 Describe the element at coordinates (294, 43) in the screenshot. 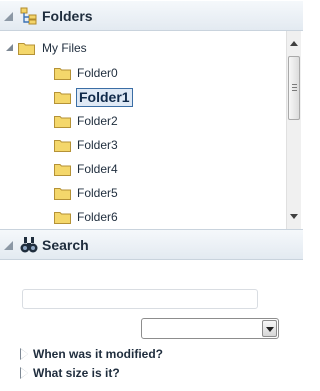

I see `scroll-up-arrow-icon` at that location.